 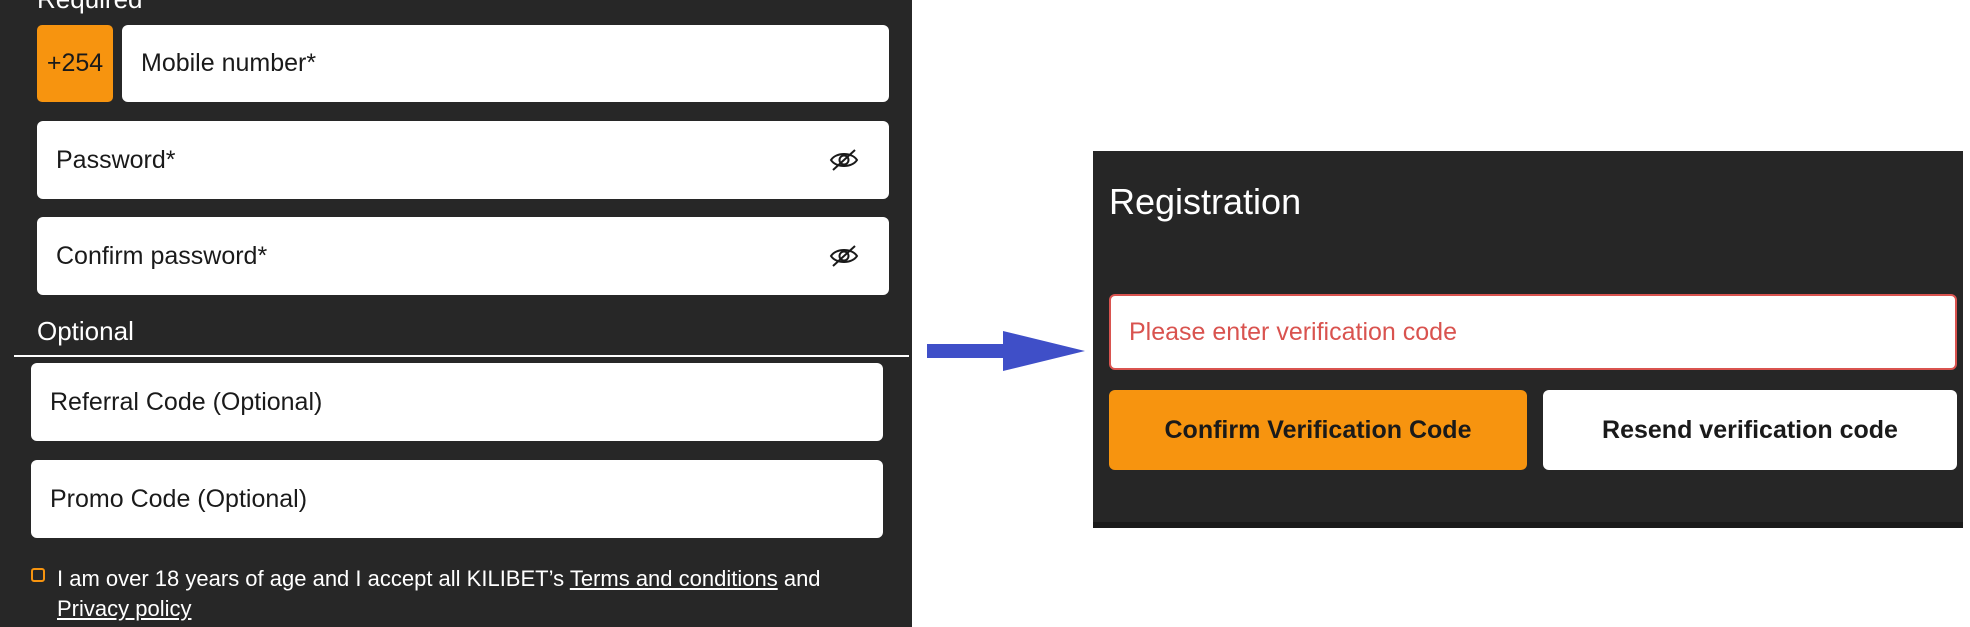 I want to click on mobile-number-placeholder: Mobile number*, so click(x=229, y=63).